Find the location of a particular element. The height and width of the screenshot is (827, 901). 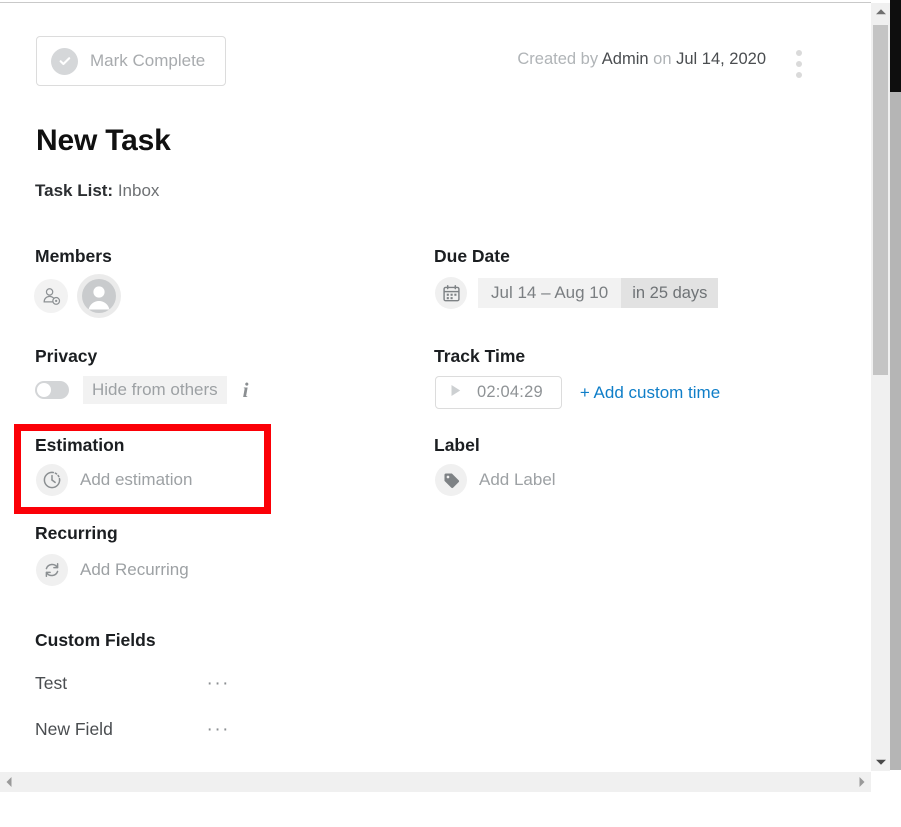

due-date-pill: Jul 14 – Aug 10 in 25 days is located at coordinates (598, 293).